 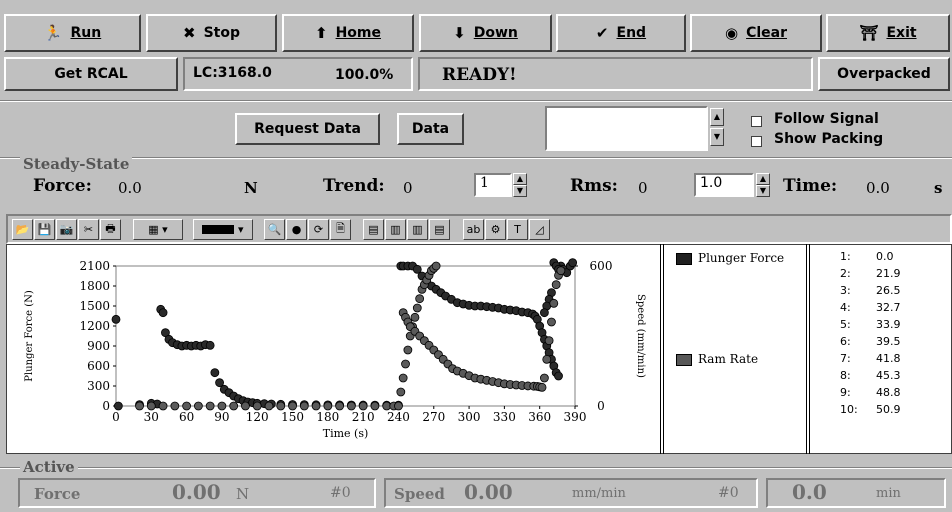 What do you see at coordinates (845, 341) in the screenshot?
I see `value-list-index: 6:` at bounding box center [845, 341].